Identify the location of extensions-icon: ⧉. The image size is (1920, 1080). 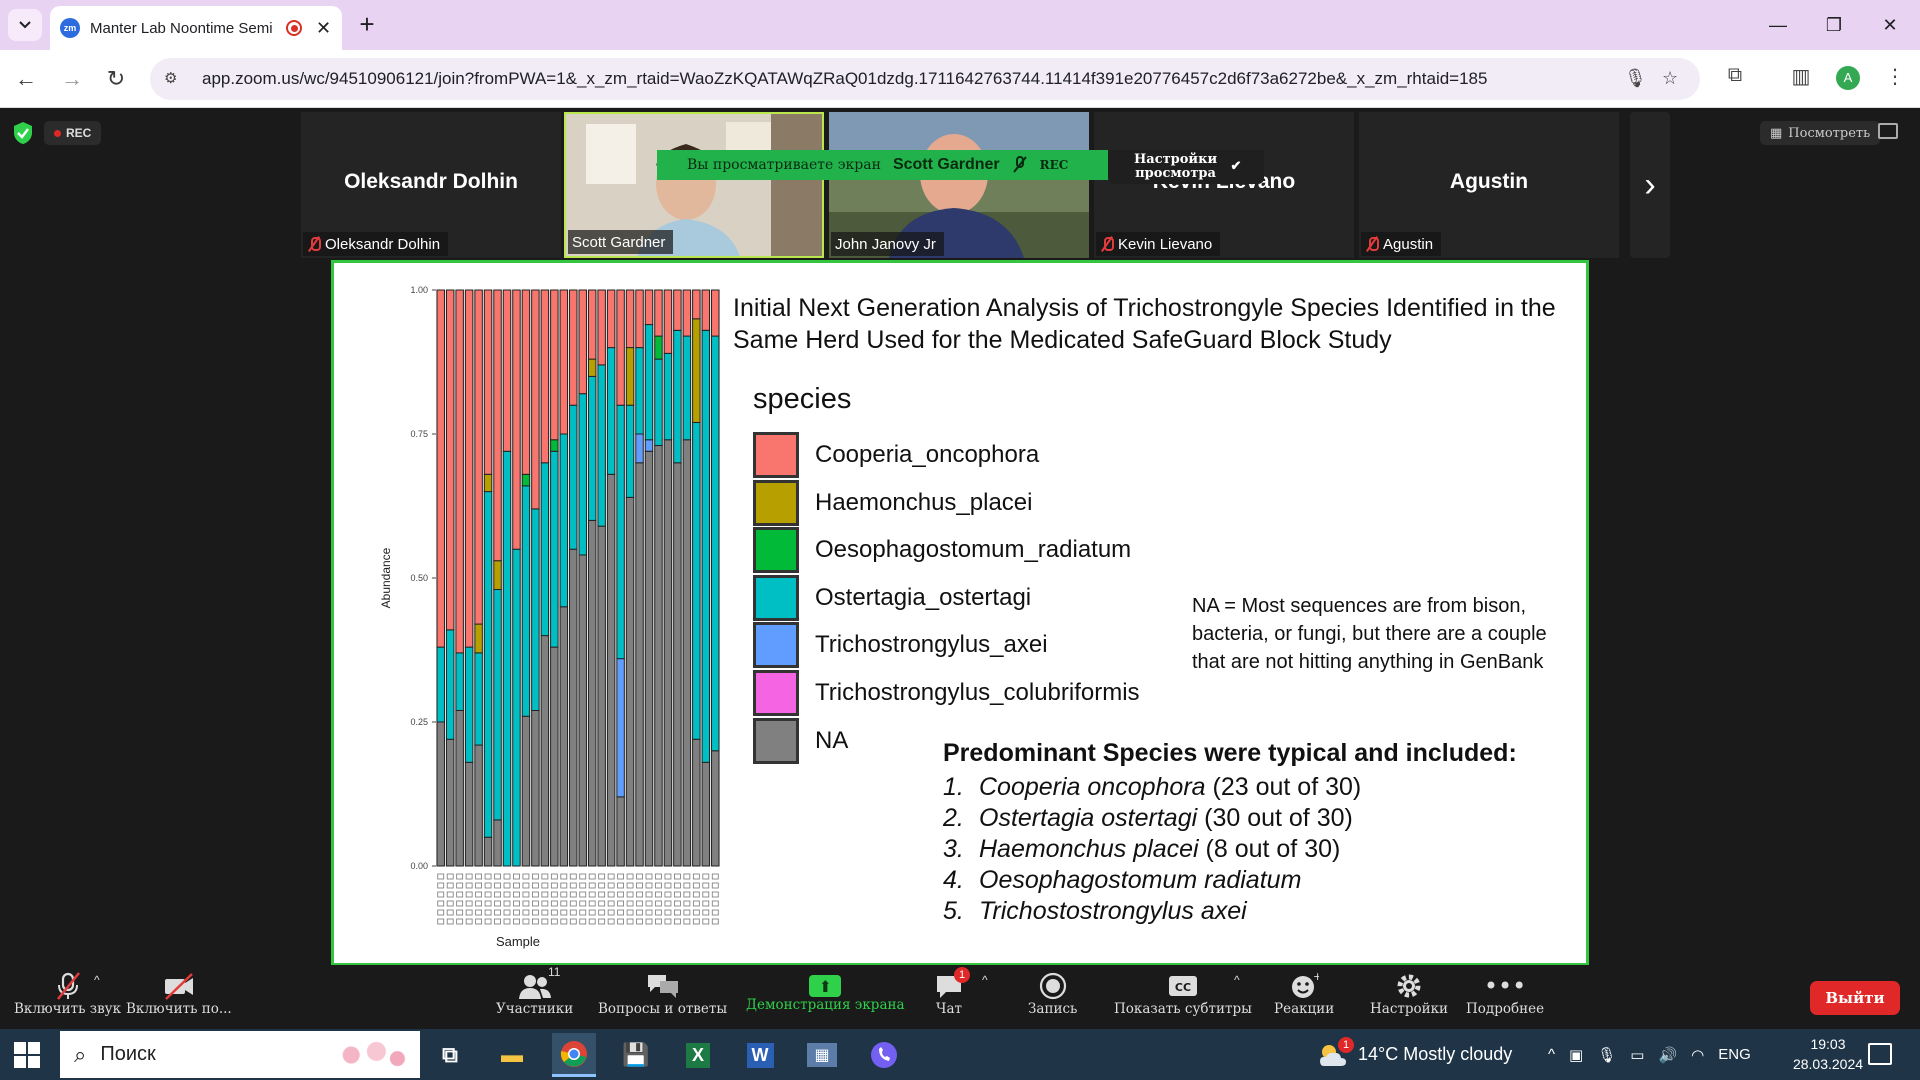
(1735, 75).